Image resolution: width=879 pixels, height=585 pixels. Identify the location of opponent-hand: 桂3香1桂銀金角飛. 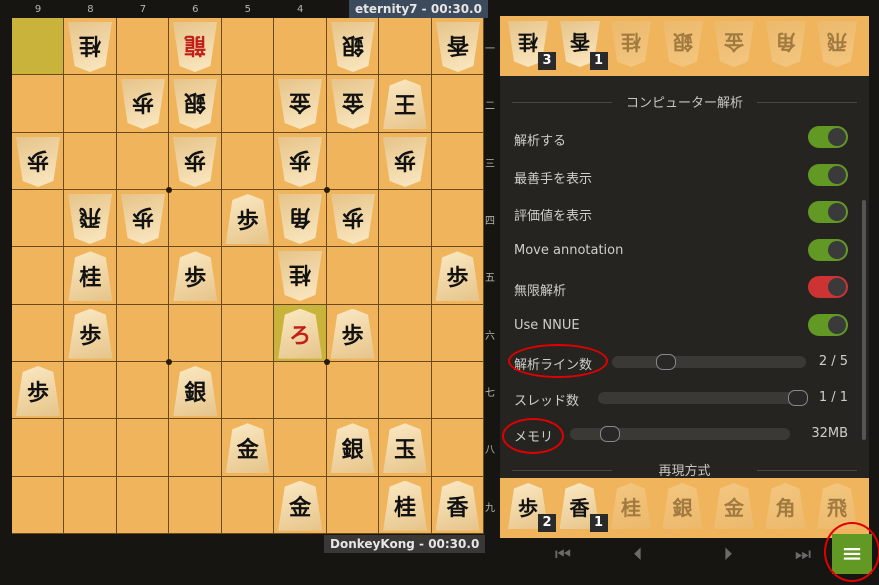
(684, 46).